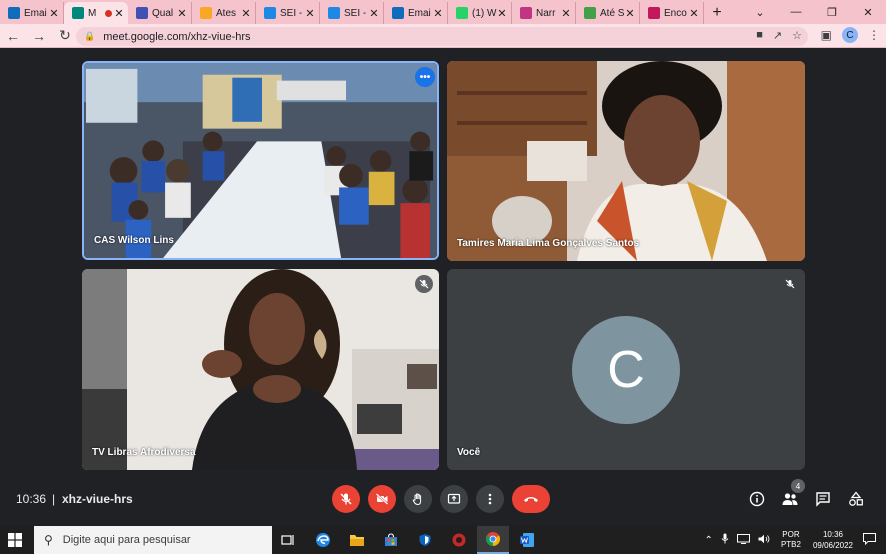 Image resolution: width=886 pixels, height=554 pixels. I want to click on leave-call-button, so click(531, 499).